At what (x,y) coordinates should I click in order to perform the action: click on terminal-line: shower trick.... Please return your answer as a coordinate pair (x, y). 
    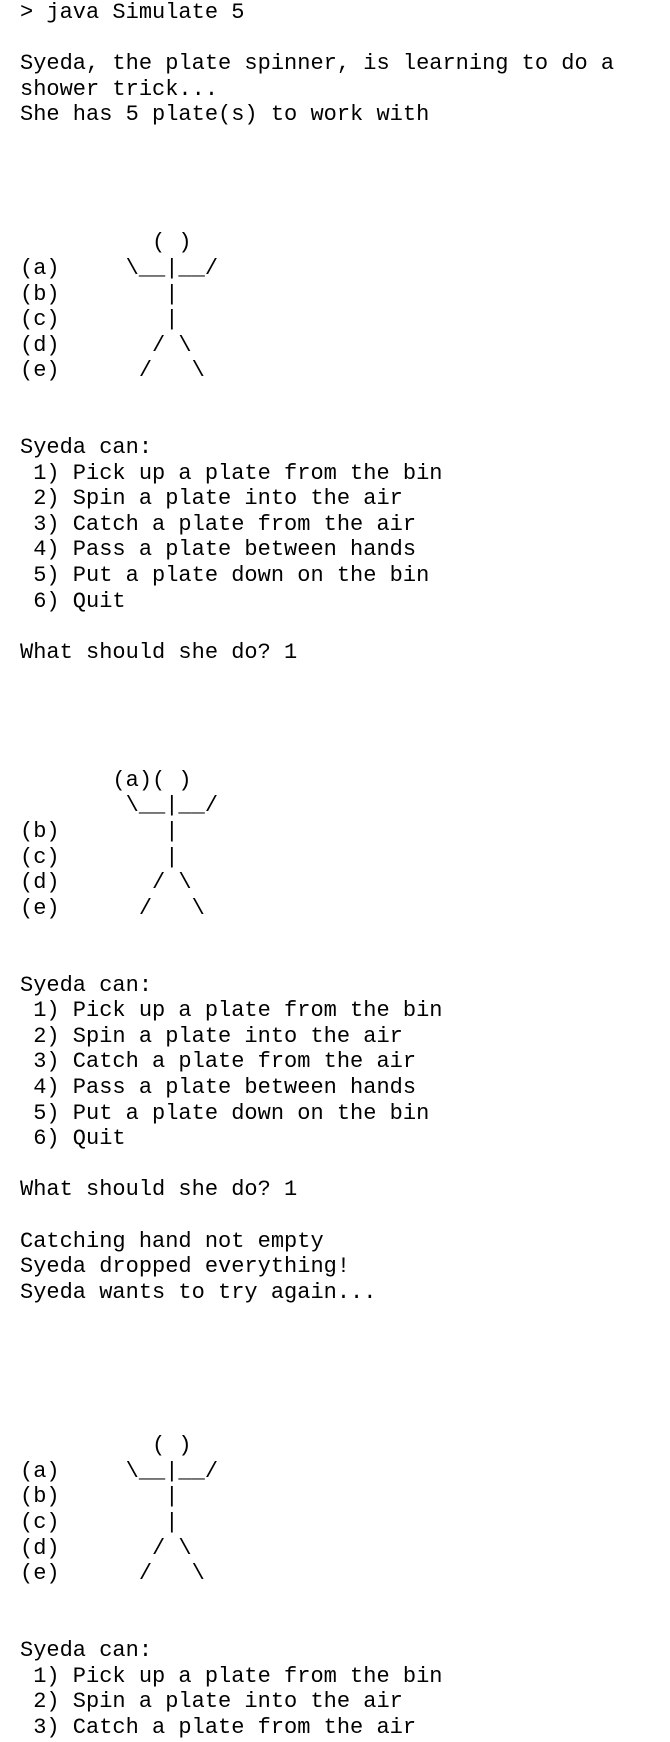
    Looking at the image, I should click on (119, 89).